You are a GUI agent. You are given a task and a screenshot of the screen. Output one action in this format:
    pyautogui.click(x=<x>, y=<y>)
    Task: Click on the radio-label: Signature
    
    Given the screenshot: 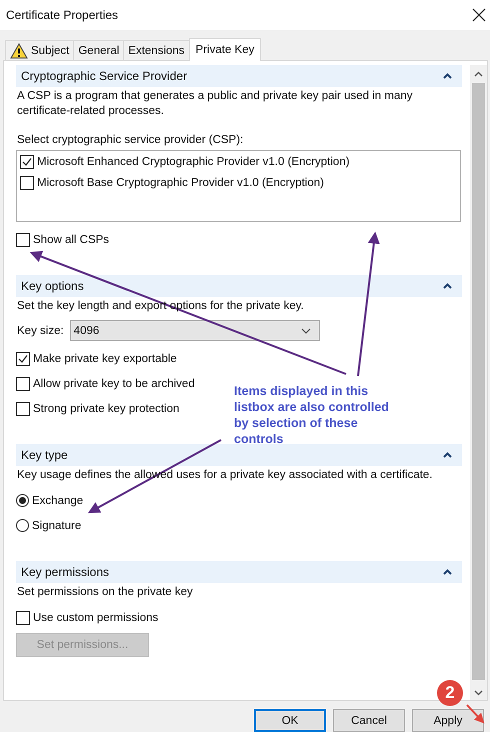 What is the action you would take?
    pyautogui.click(x=57, y=526)
    